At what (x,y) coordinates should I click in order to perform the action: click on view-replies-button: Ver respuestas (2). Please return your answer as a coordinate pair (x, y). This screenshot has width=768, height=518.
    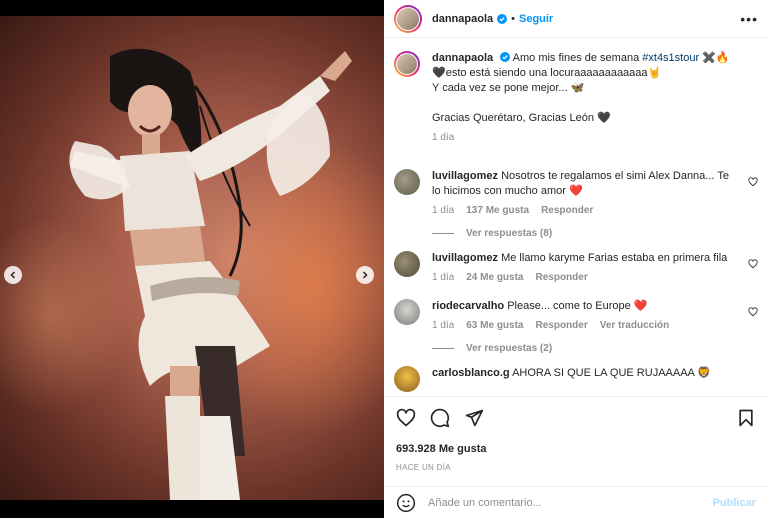
    Looking at the image, I should click on (595, 348).